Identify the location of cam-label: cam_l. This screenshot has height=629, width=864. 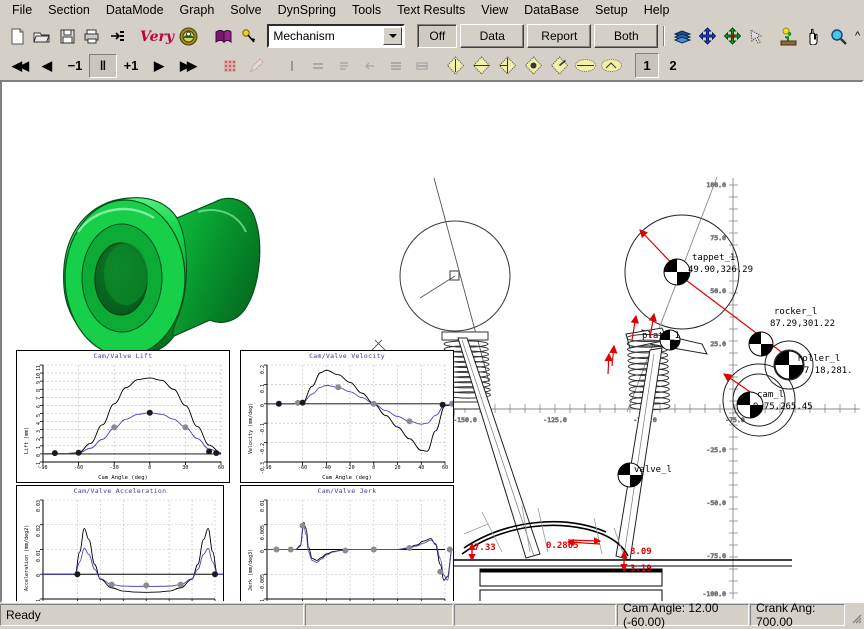
(770, 395).